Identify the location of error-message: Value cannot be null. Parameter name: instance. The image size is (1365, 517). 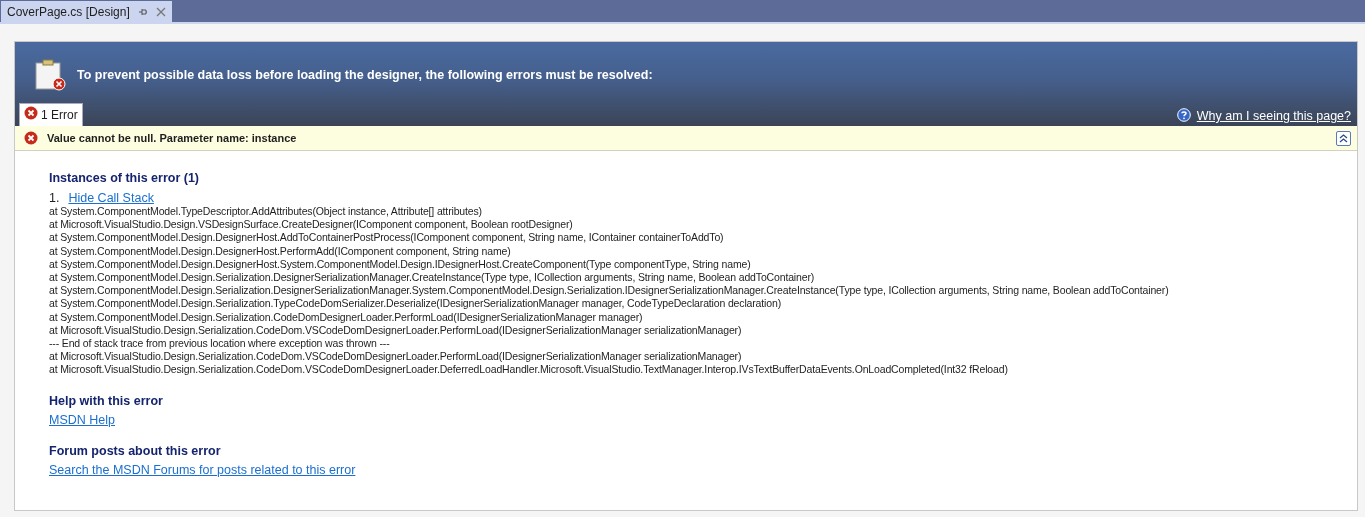
(172, 138).